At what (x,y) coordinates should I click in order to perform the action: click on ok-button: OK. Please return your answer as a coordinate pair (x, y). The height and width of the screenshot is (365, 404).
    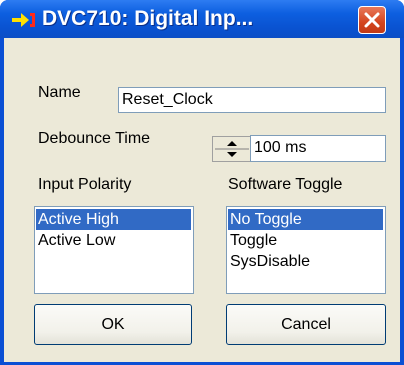
    Looking at the image, I should click on (113, 324).